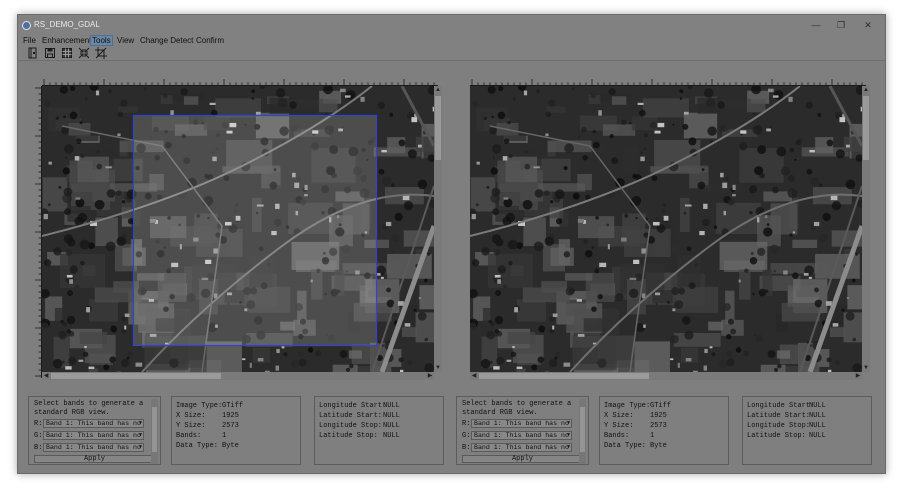  I want to click on left-hscroll-thumb, so click(136, 376).